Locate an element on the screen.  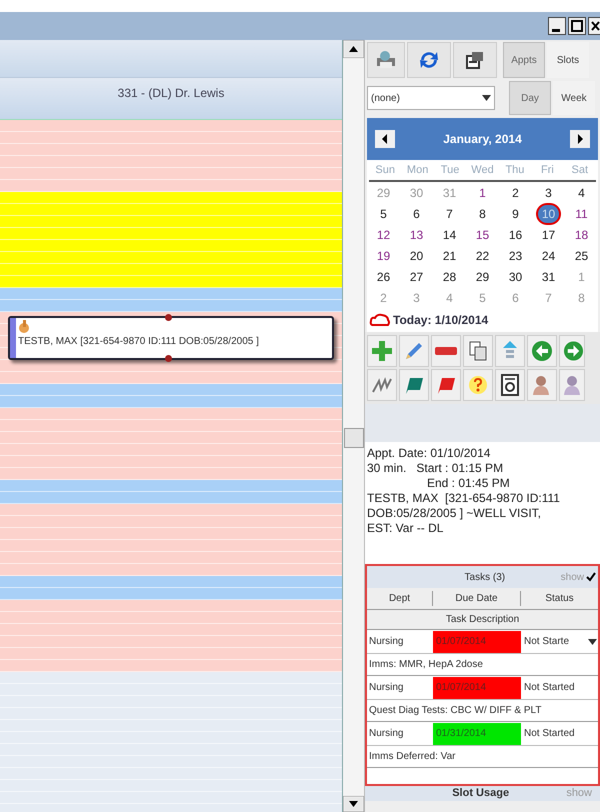
calendar-day: 3 is located at coordinates (548, 193).